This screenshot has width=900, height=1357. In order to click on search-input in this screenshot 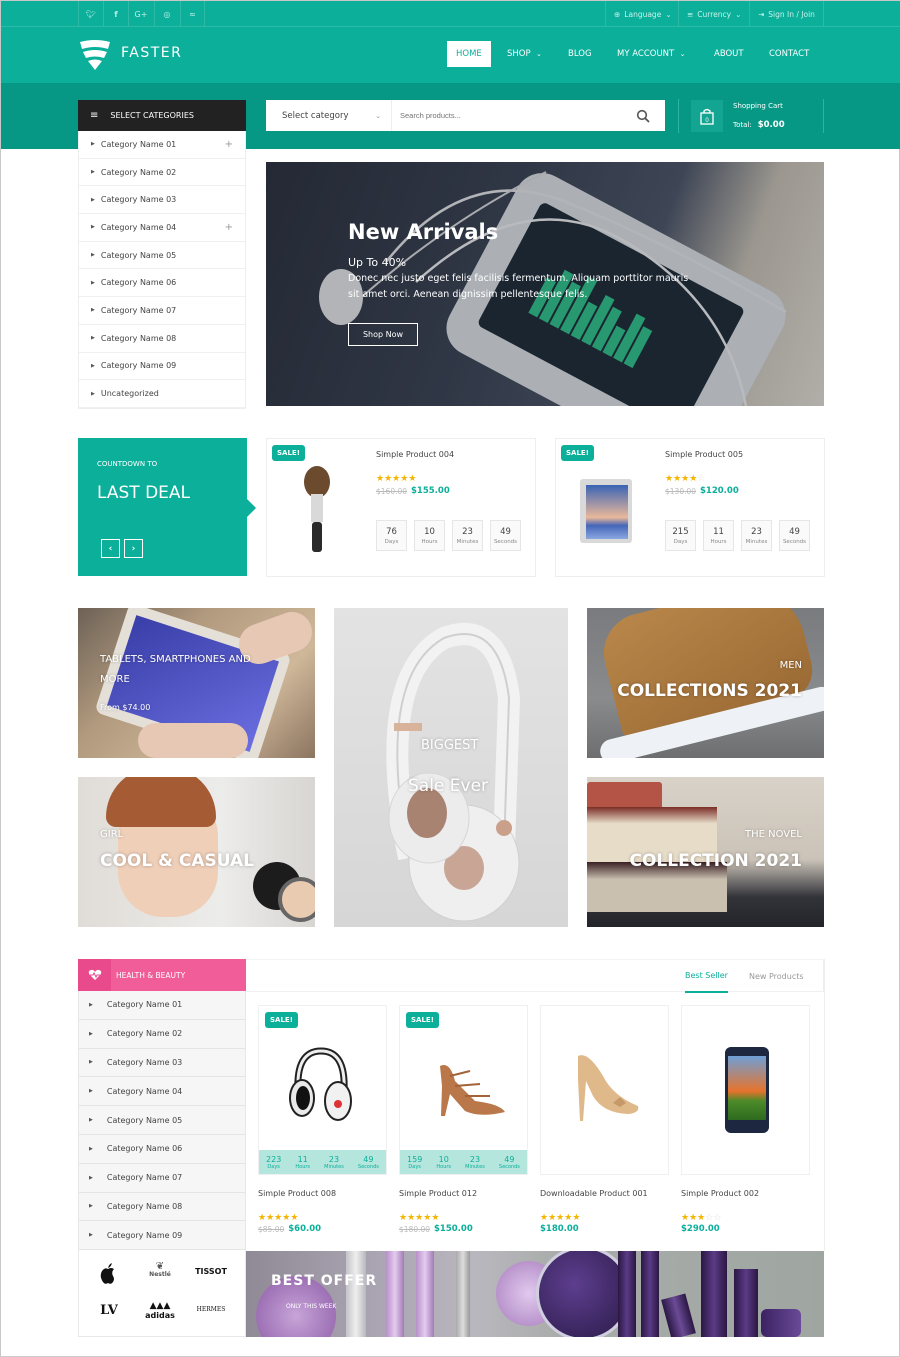, I will do `click(512, 115)`.